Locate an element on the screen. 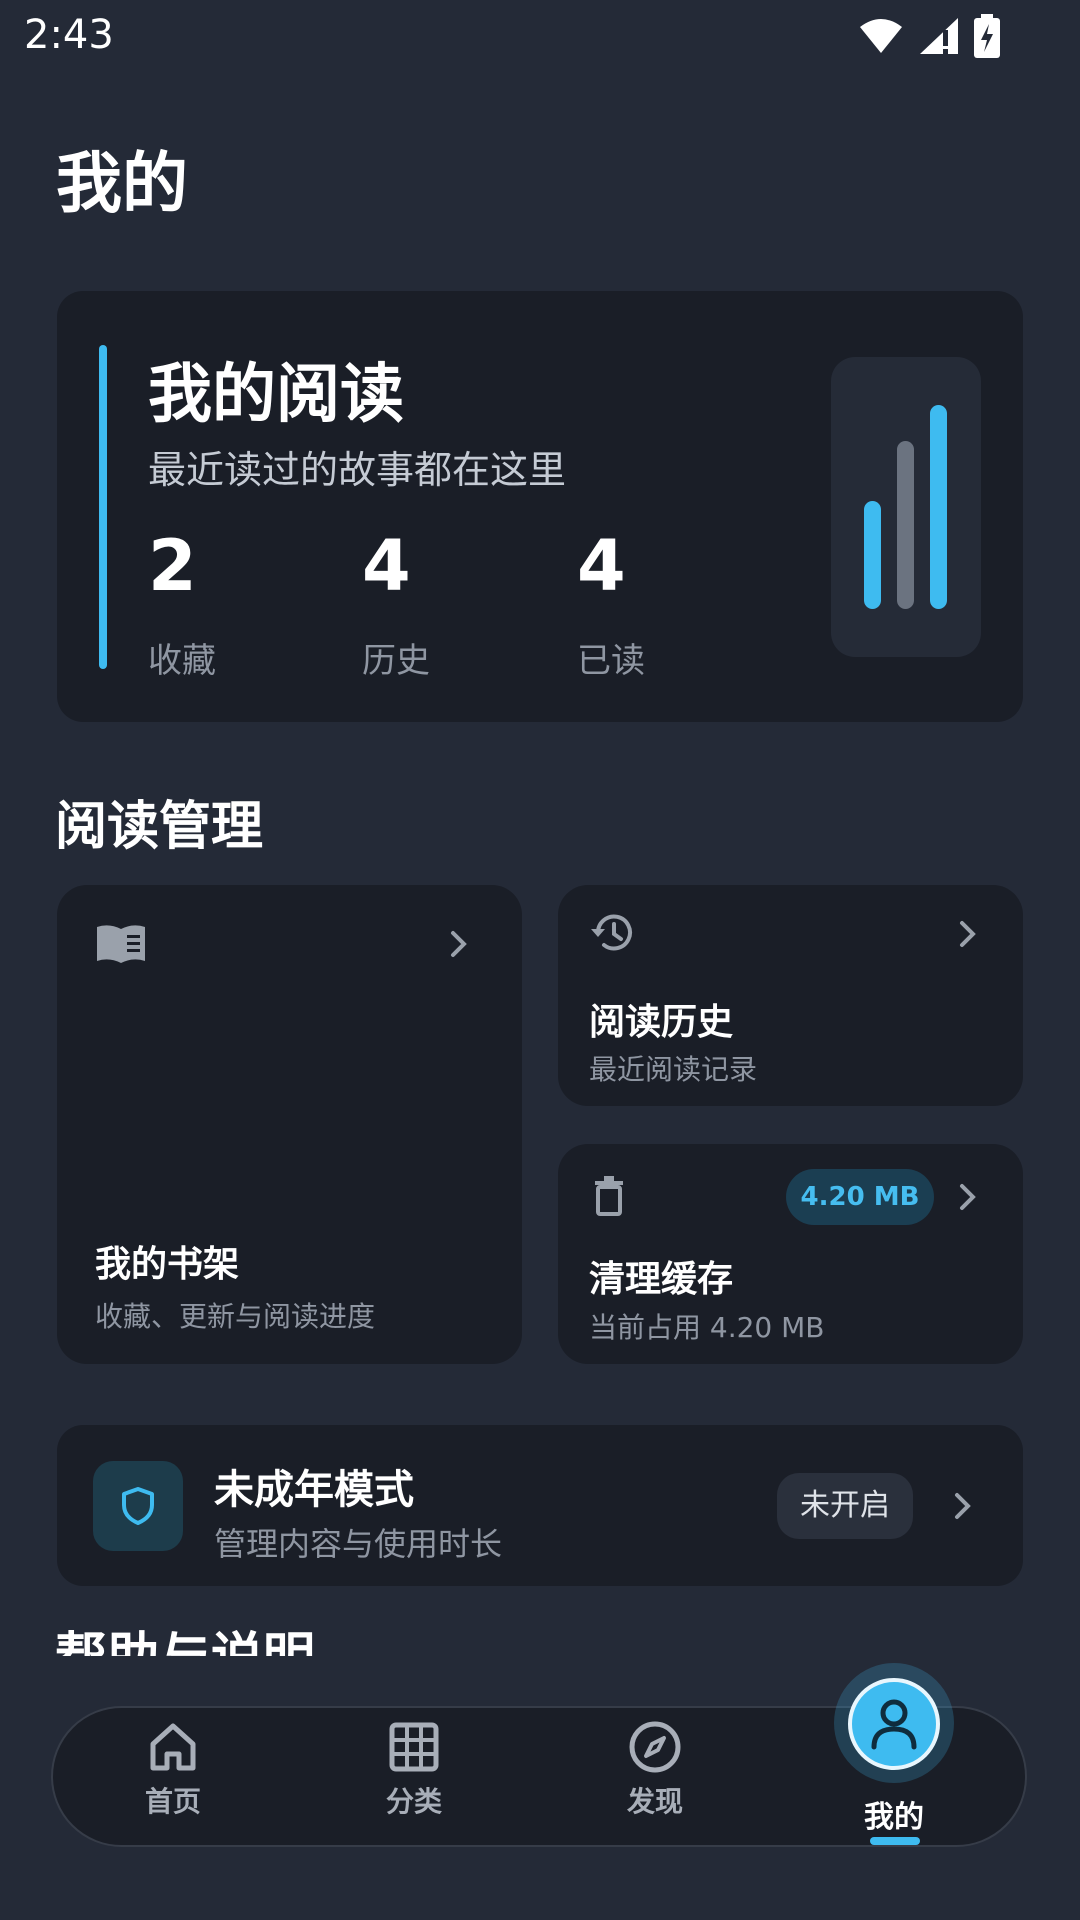 The image size is (1080, 1920). signal-icon is located at coordinates (939, 36).